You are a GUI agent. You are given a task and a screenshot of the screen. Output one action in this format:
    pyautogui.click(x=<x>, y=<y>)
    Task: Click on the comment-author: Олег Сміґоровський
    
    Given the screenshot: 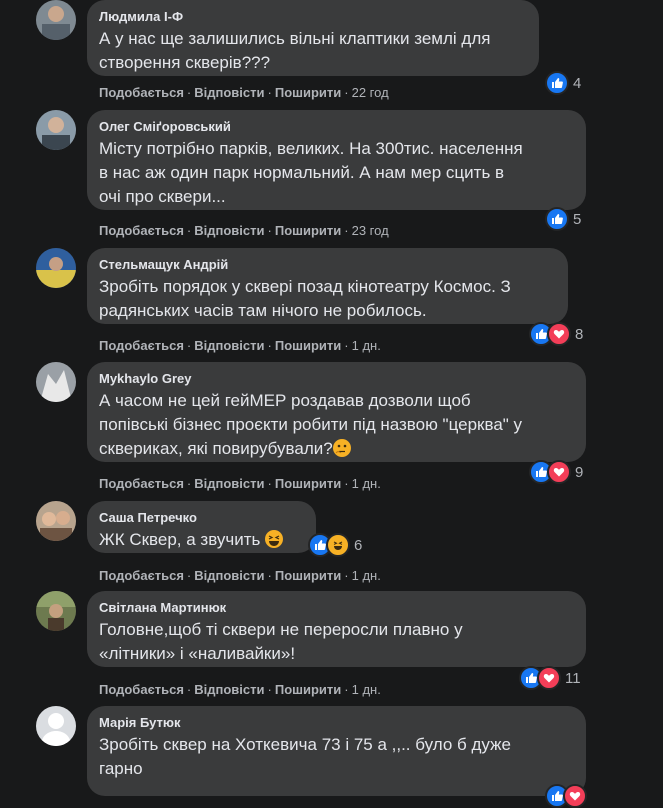 What is the action you would take?
    pyautogui.click(x=336, y=126)
    